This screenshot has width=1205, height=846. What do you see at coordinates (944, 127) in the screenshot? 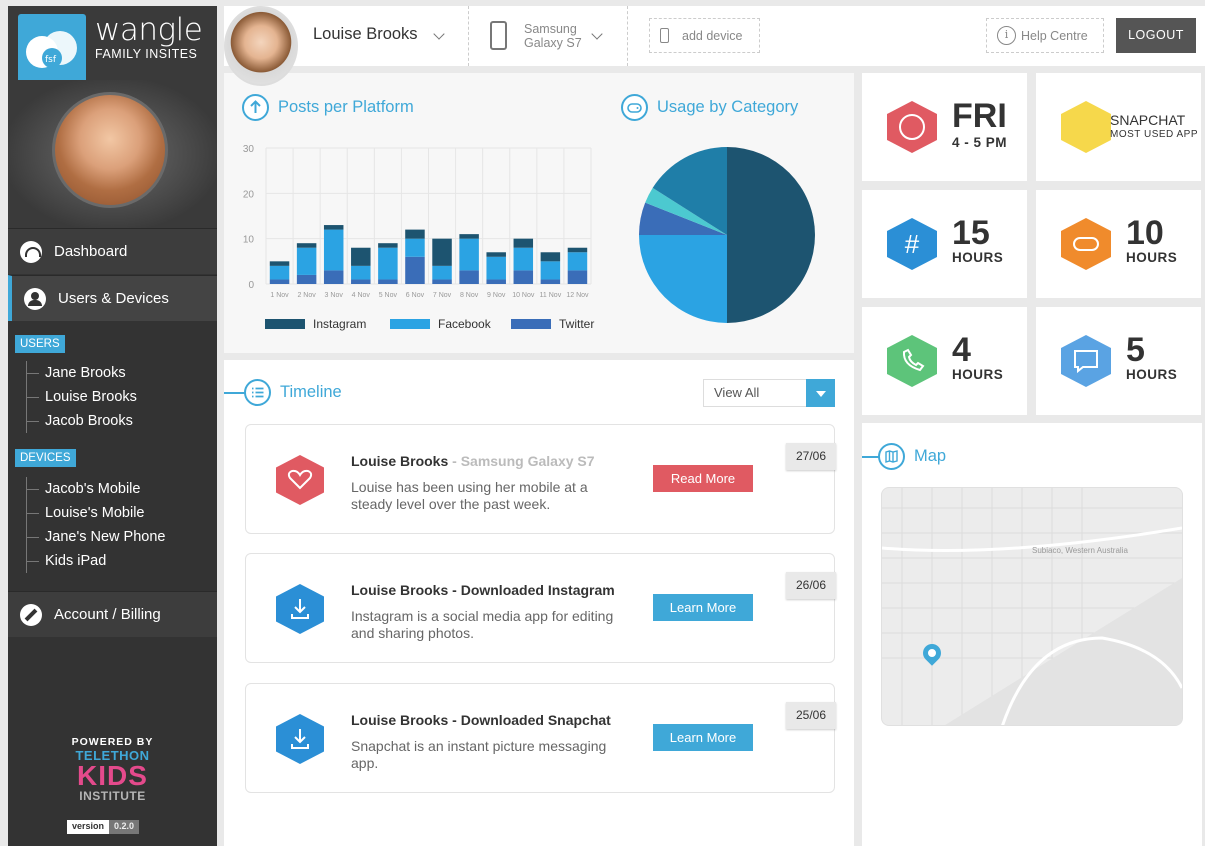
I see `stat-card-peak-time: FRI 4 - 5 PM` at bounding box center [944, 127].